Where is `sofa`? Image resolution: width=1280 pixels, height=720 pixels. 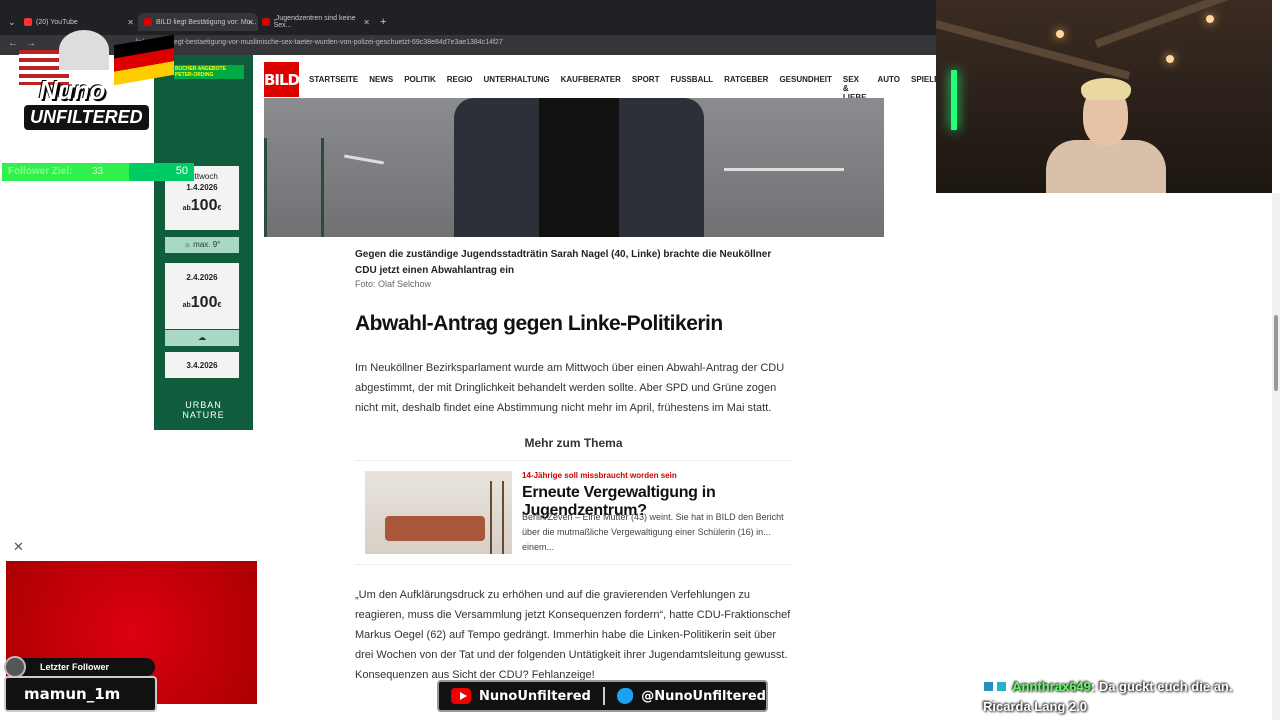 sofa is located at coordinates (435, 528).